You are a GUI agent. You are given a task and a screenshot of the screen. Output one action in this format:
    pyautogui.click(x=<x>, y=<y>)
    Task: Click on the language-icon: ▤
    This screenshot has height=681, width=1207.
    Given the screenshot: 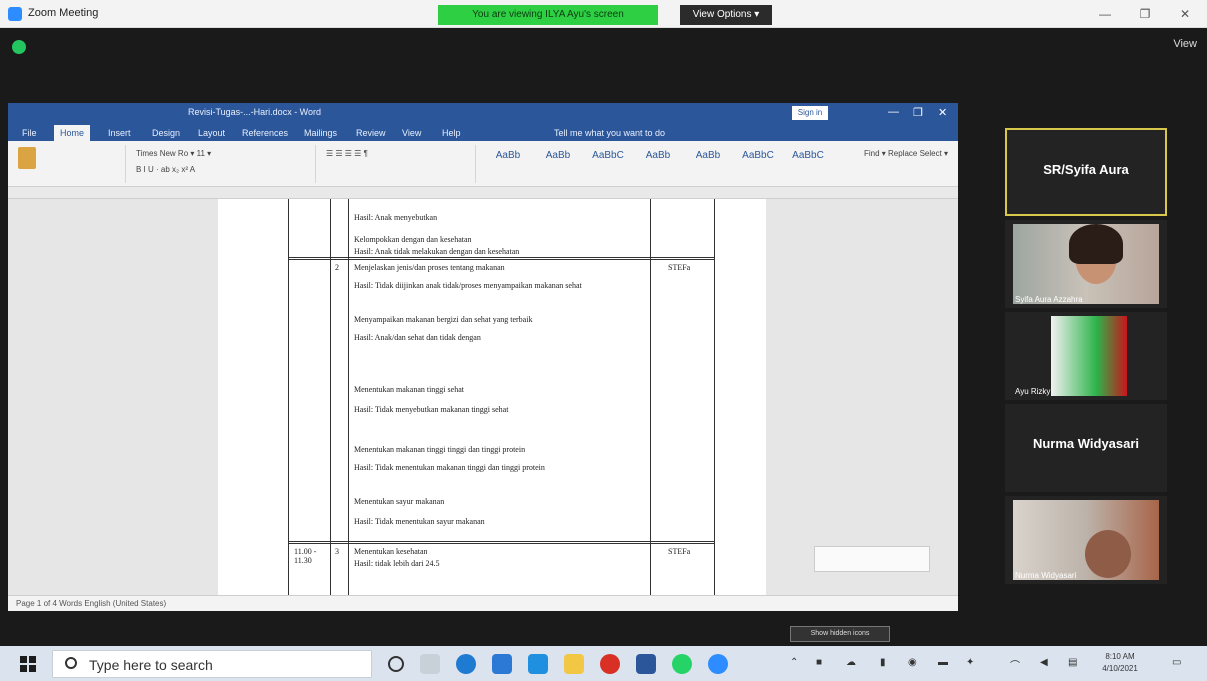 What is the action you would take?
    pyautogui.click(x=1072, y=662)
    